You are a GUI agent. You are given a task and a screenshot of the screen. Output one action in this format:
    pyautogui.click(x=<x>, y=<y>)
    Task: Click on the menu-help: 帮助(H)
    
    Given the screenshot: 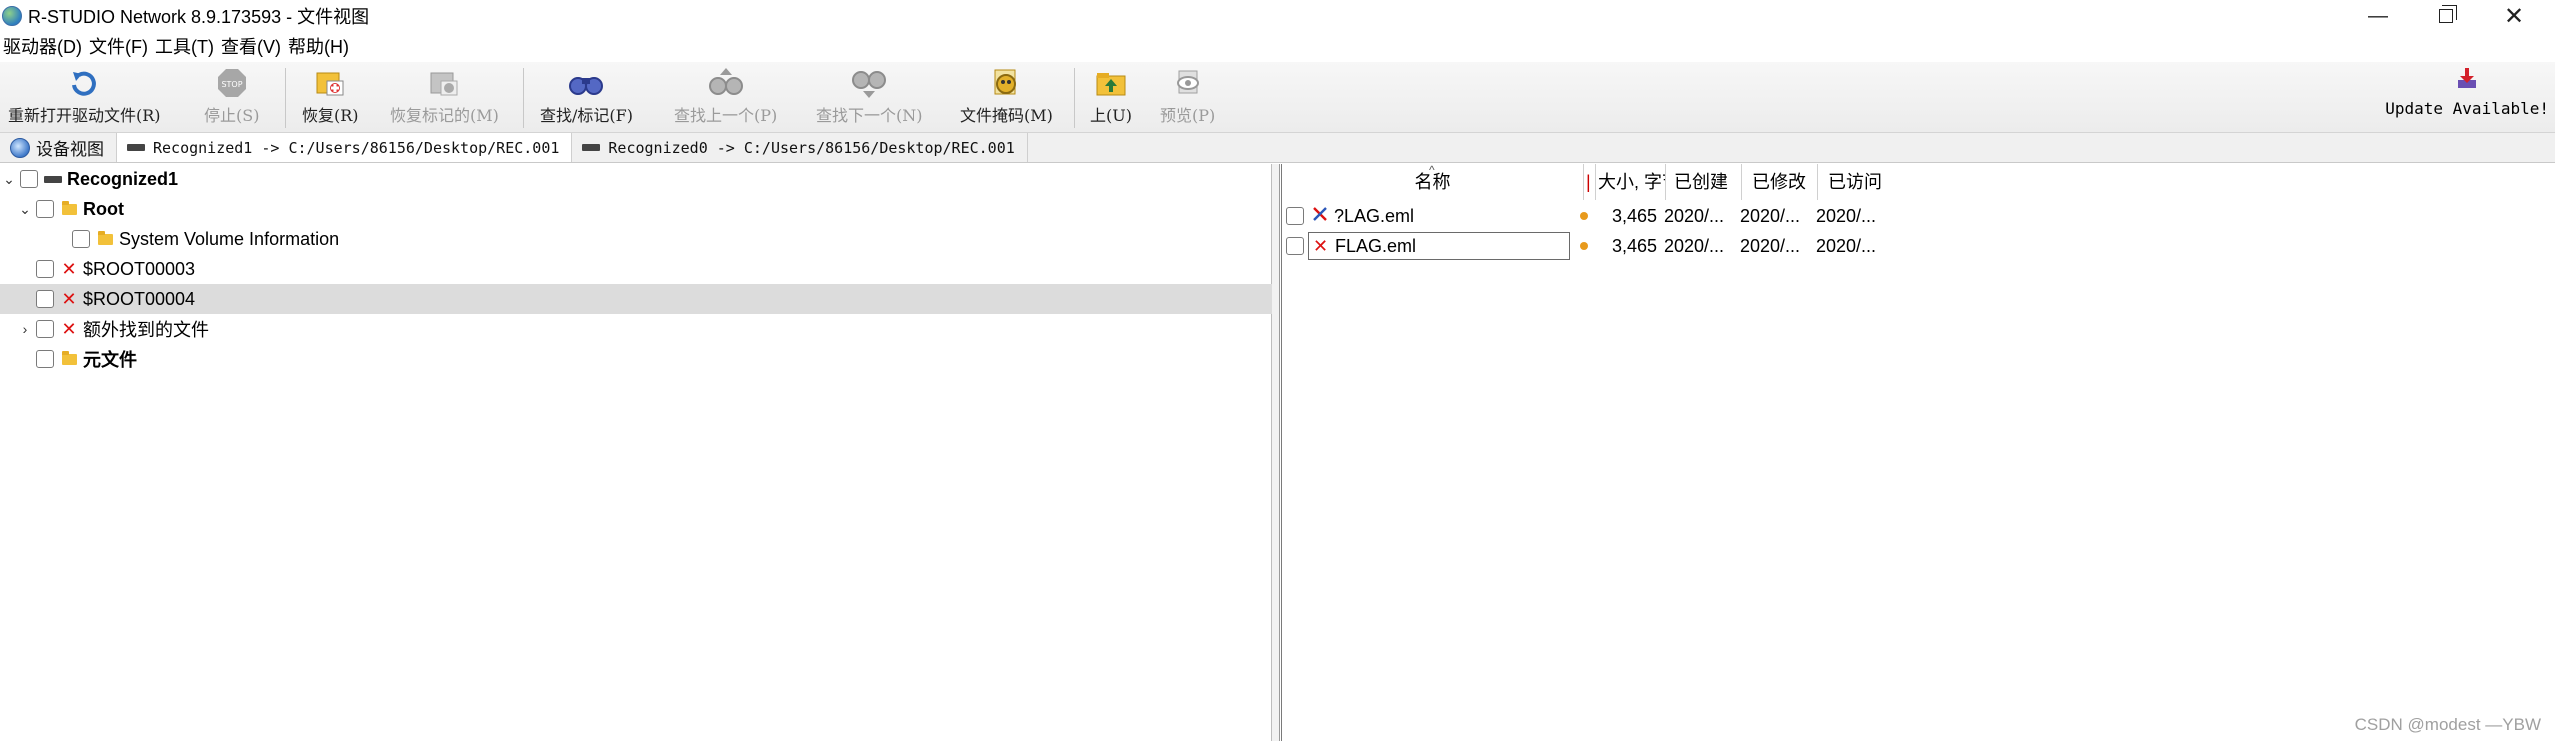 What is the action you would take?
    pyautogui.click(x=319, y=47)
    